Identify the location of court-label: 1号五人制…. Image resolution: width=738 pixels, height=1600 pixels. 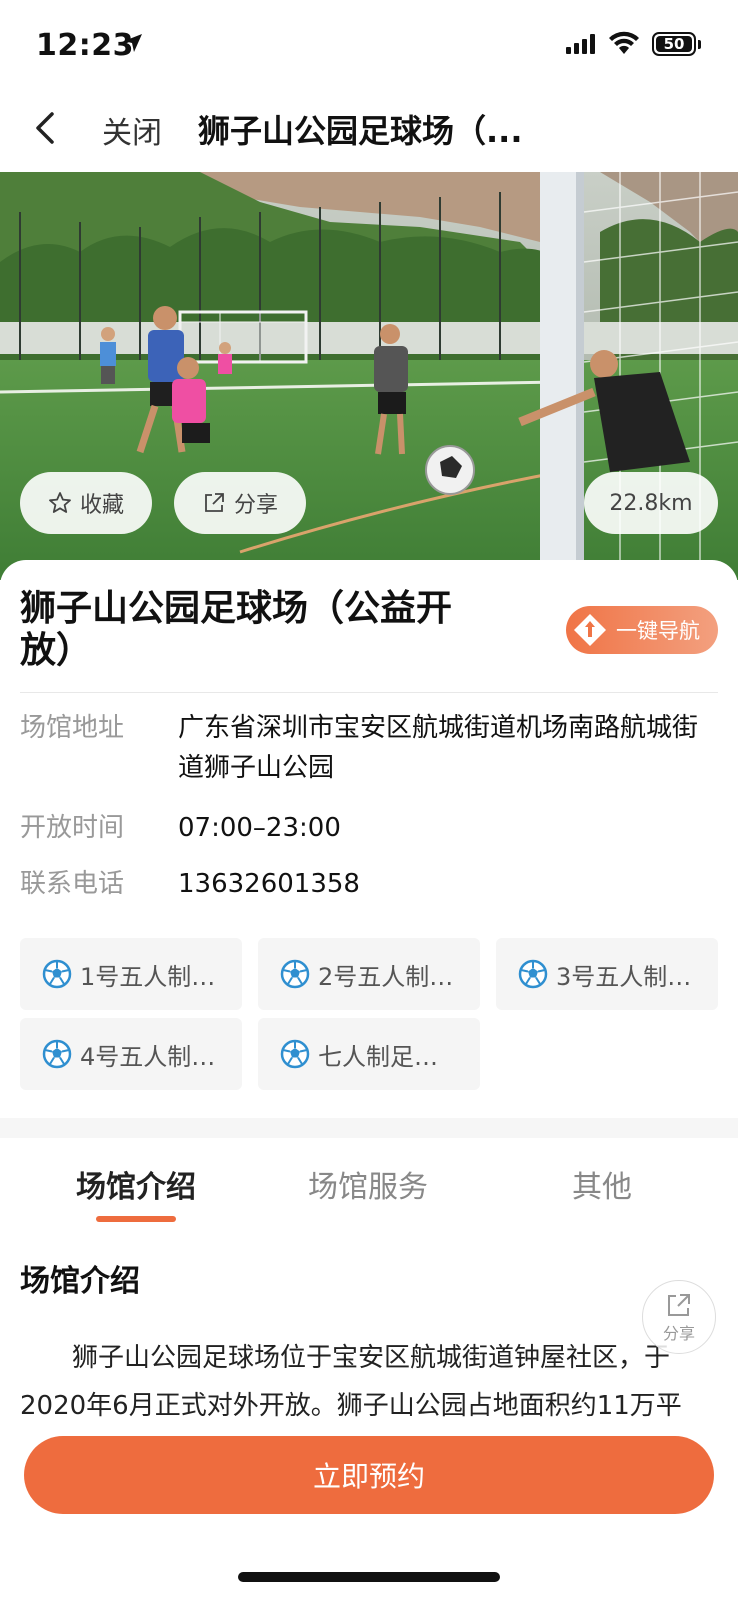
(148, 976).